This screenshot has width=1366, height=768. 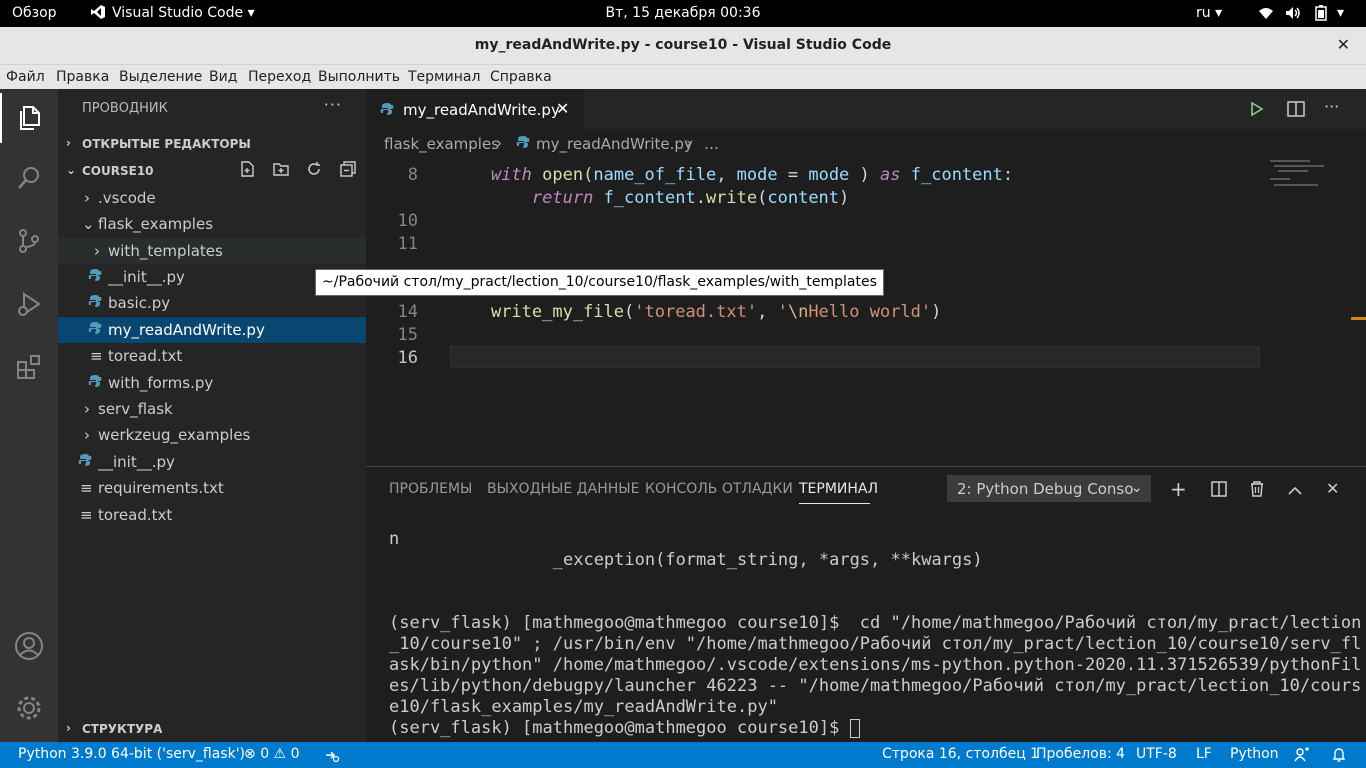 I want to click on new-file-icon, so click(x=247, y=170).